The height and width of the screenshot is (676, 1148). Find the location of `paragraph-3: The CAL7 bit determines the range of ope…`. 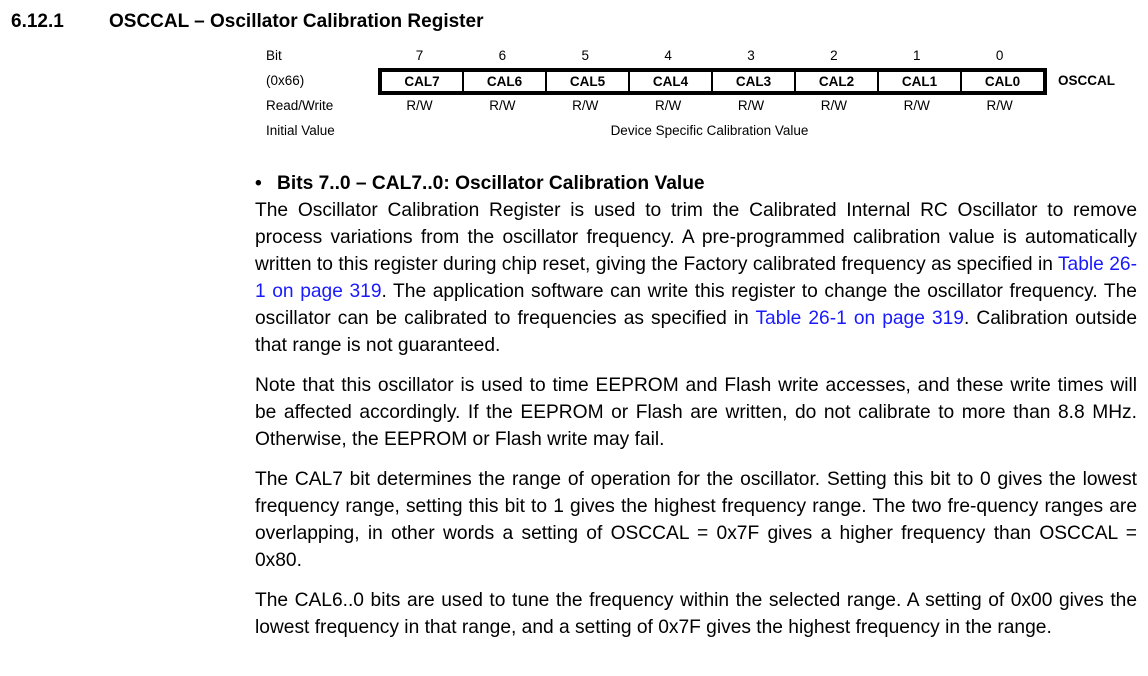

paragraph-3: The CAL7 bit determines the range of ope… is located at coordinates (696, 520).